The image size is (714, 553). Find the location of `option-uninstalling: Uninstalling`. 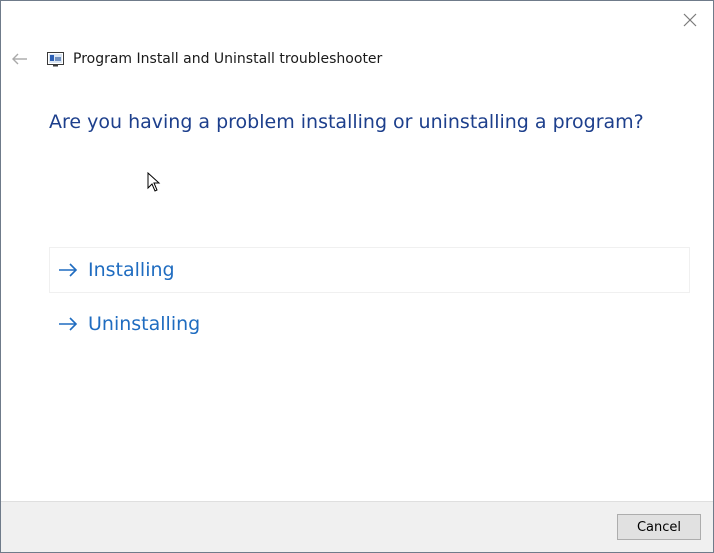

option-uninstalling: Uninstalling is located at coordinates (369, 324).